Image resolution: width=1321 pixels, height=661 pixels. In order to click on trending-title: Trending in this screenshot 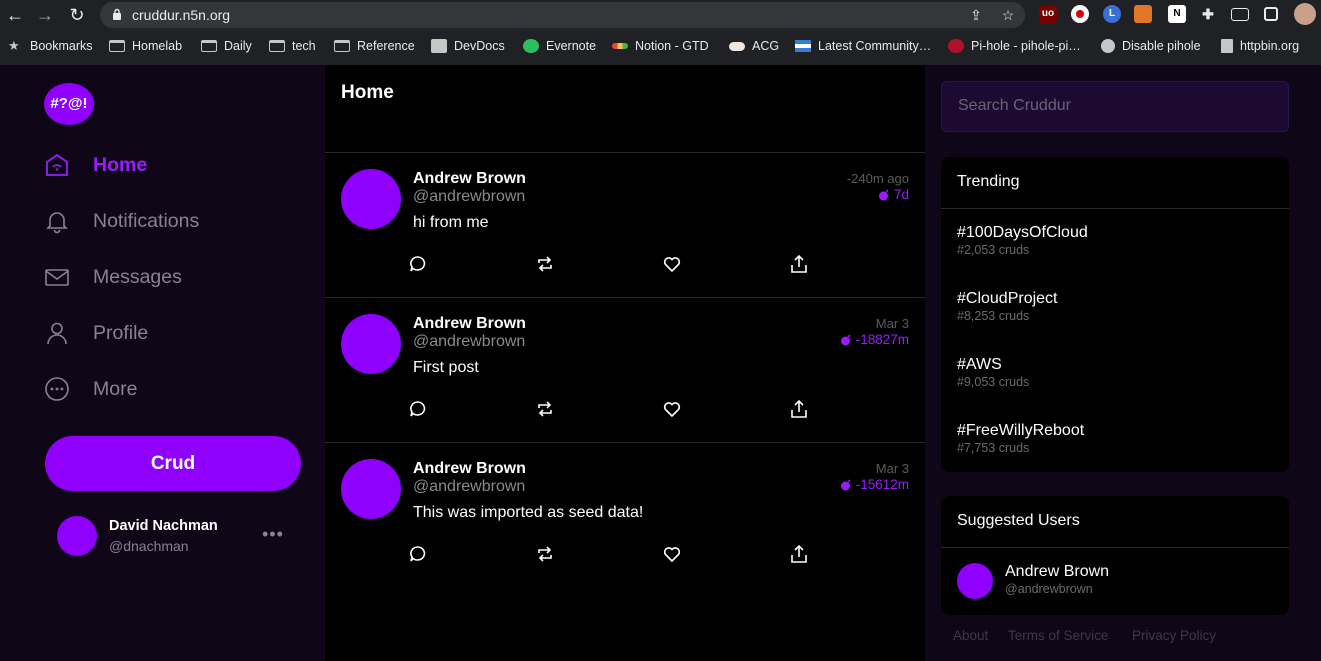, I will do `click(988, 181)`.